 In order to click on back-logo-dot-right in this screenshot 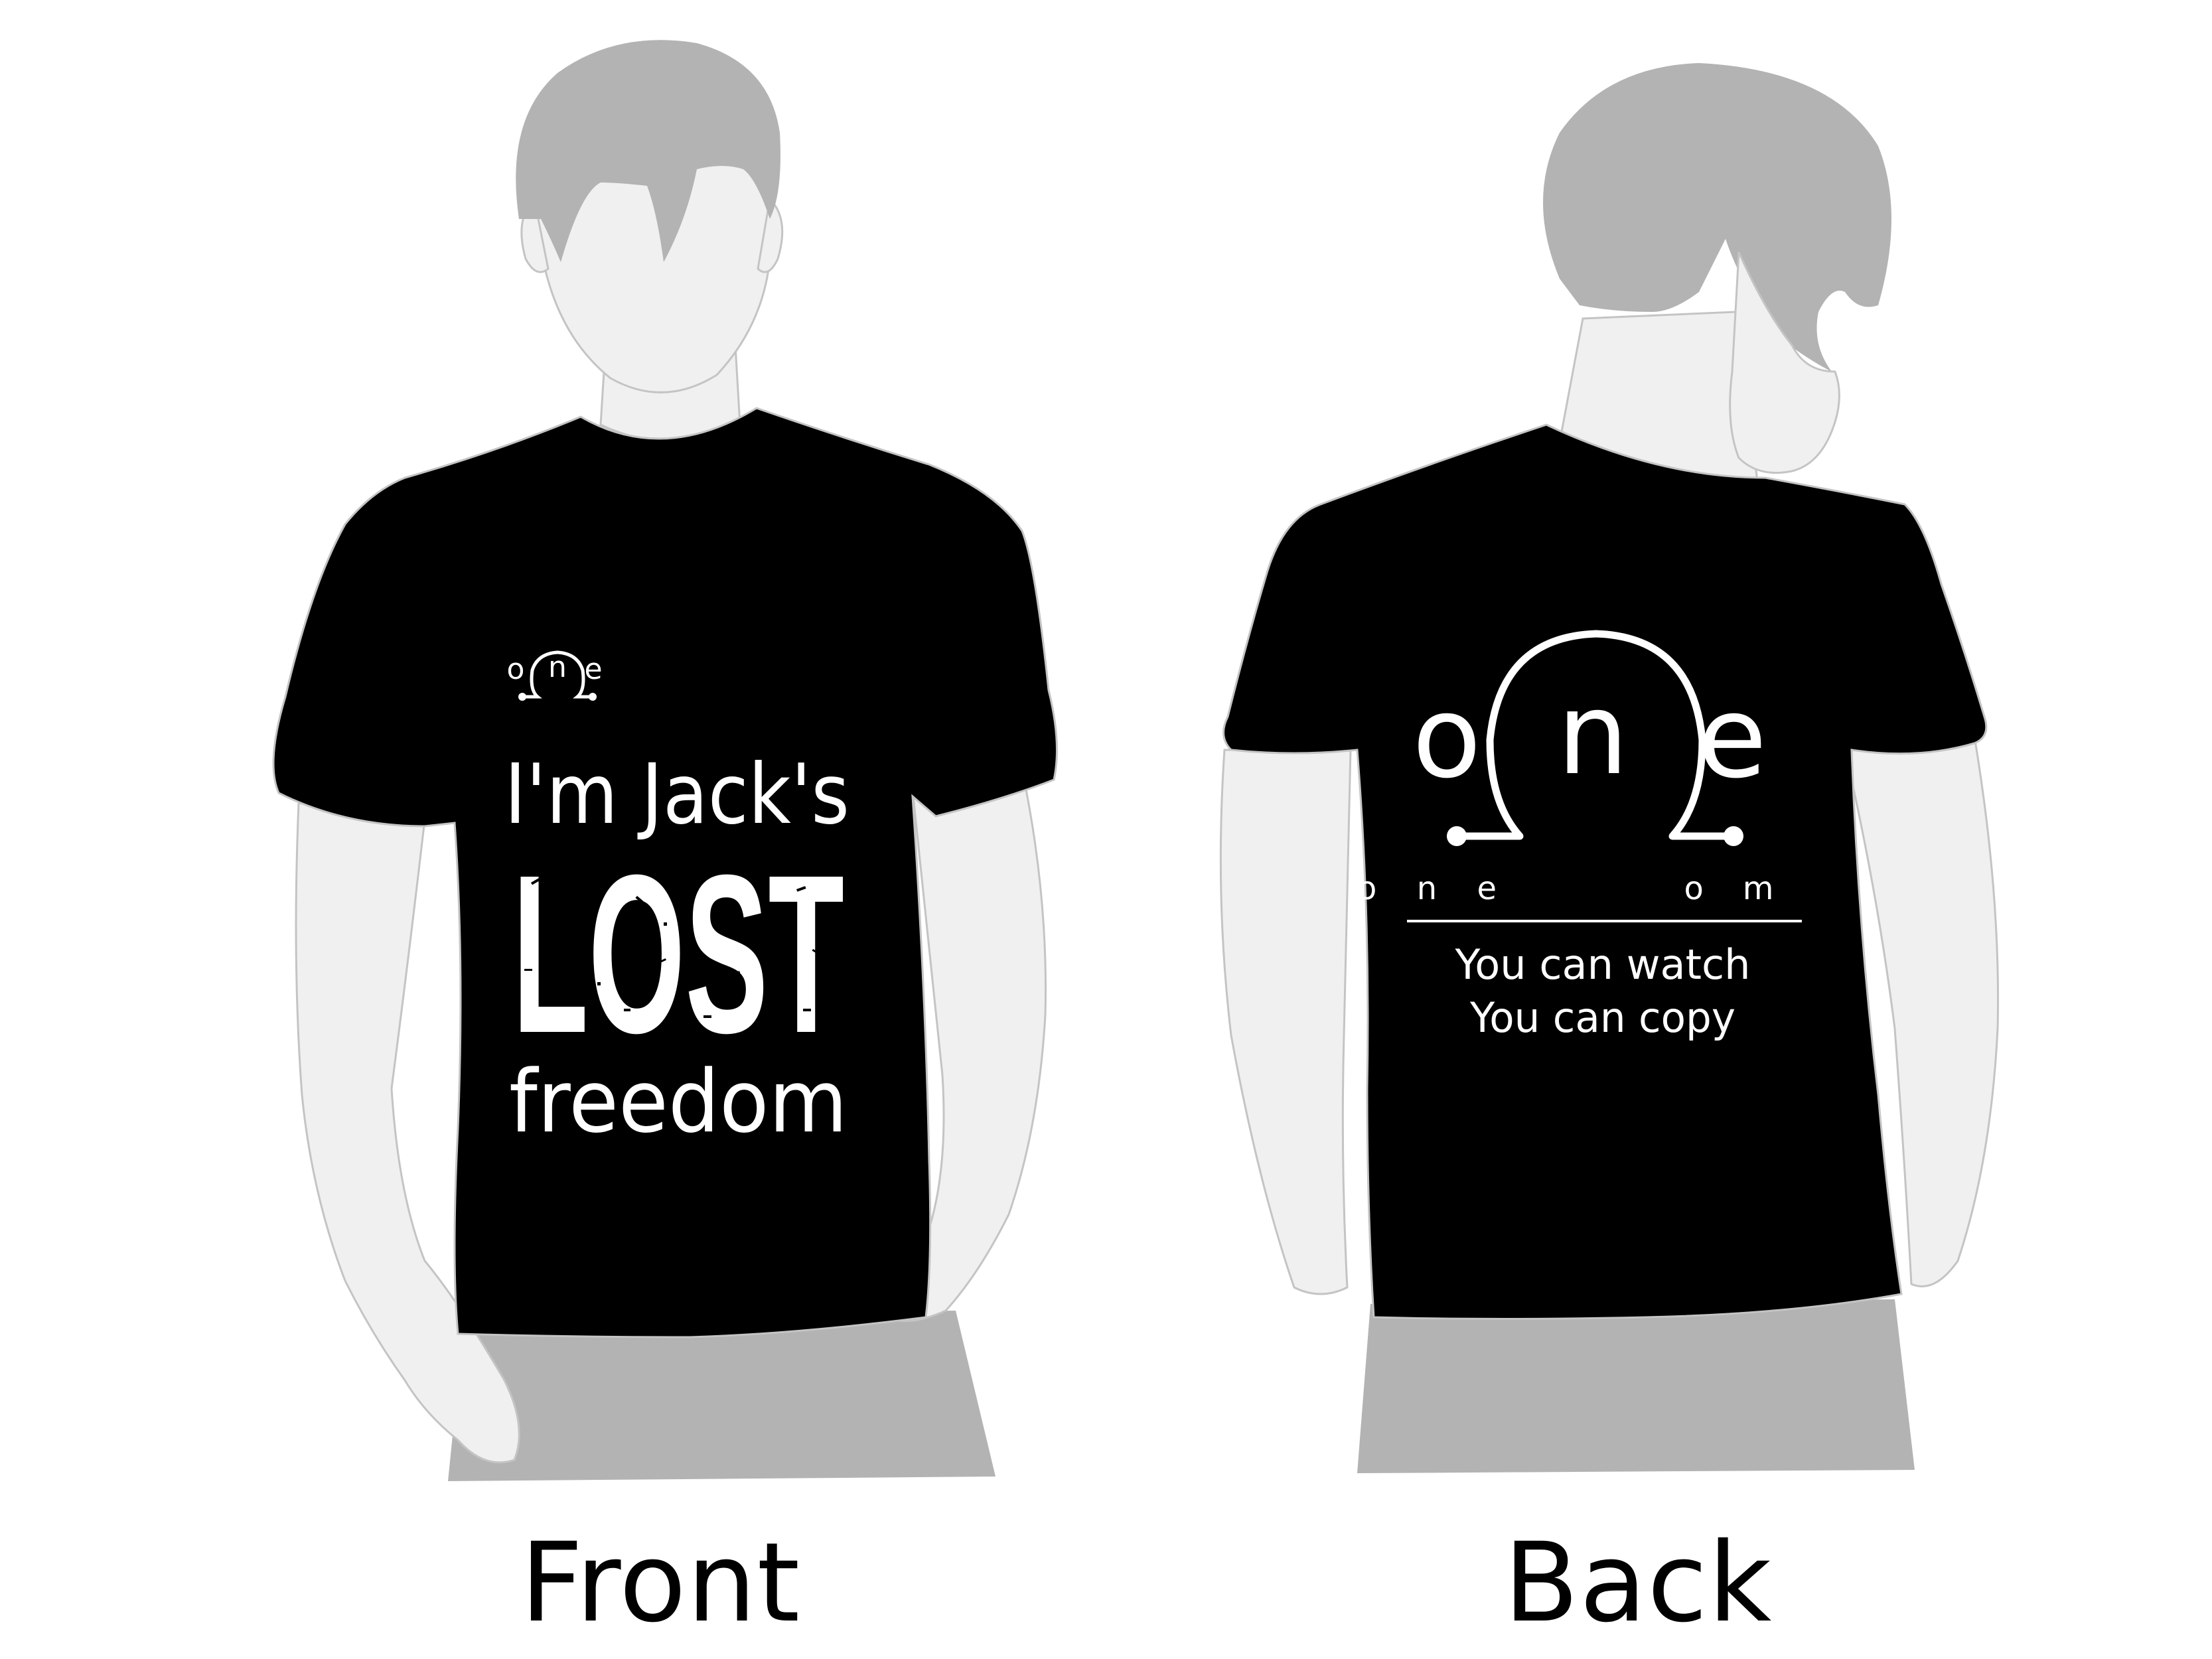, I will do `click(1734, 836)`.